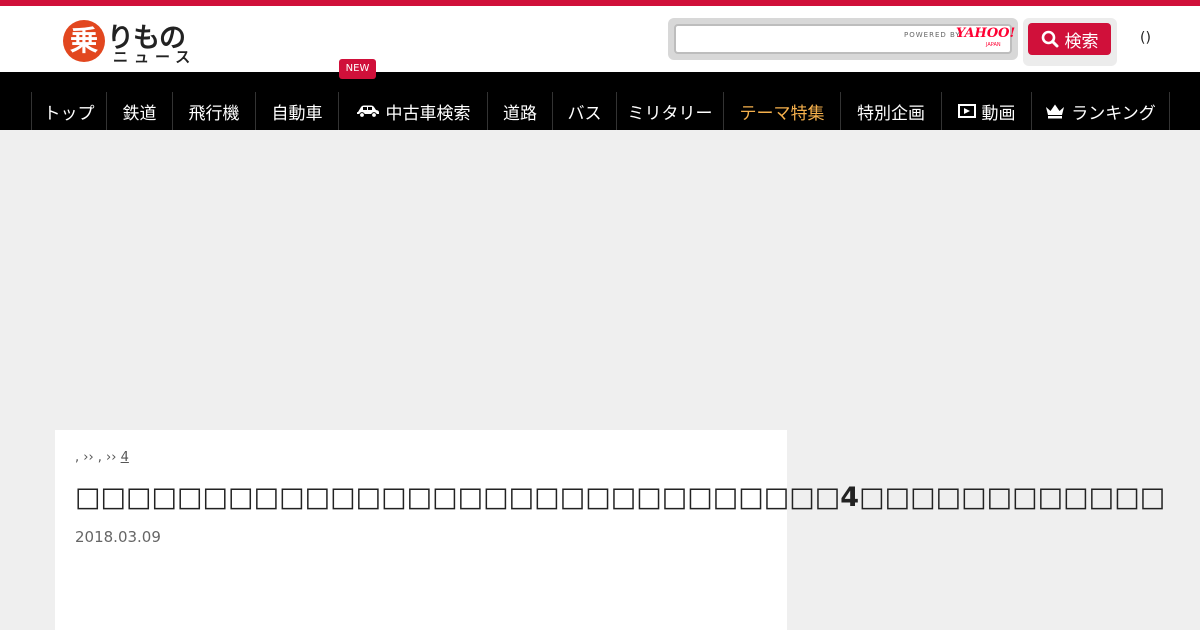 This screenshot has height=630, width=1200. I want to click on nav-item-ranking: ランキング, so click(1101, 111).